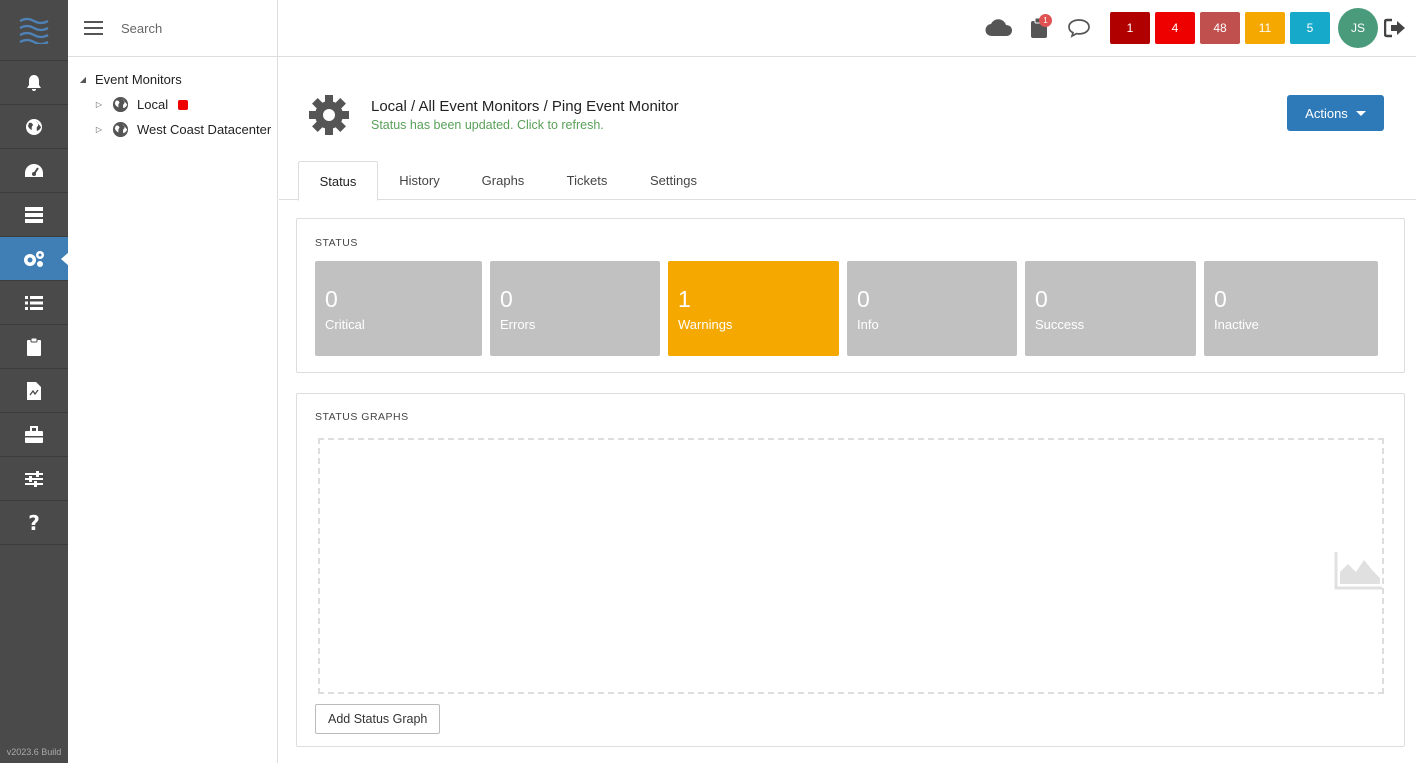 The image size is (1416, 763). Describe the element at coordinates (575, 308) in the screenshot. I see `tile-errors: 0 Errors` at that location.